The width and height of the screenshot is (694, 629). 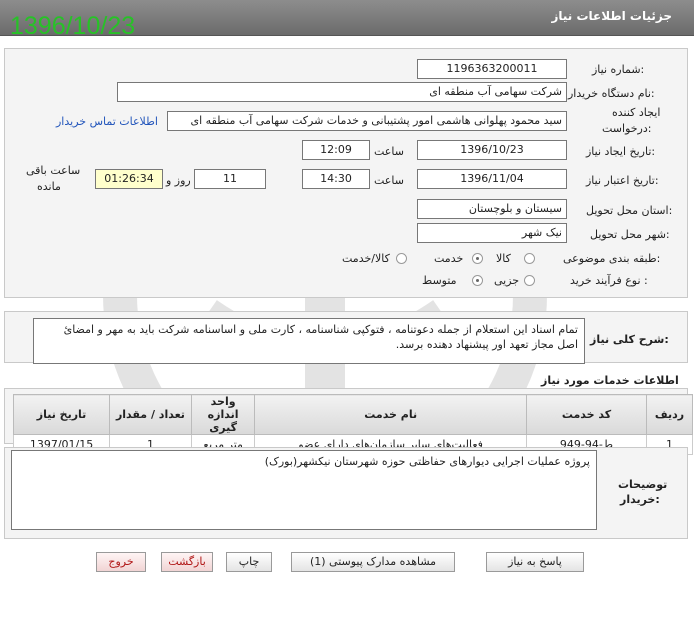 What do you see at coordinates (401, 258) in the screenshot?
I see `category-radio-goods-service` at bounding box center [401, 258].